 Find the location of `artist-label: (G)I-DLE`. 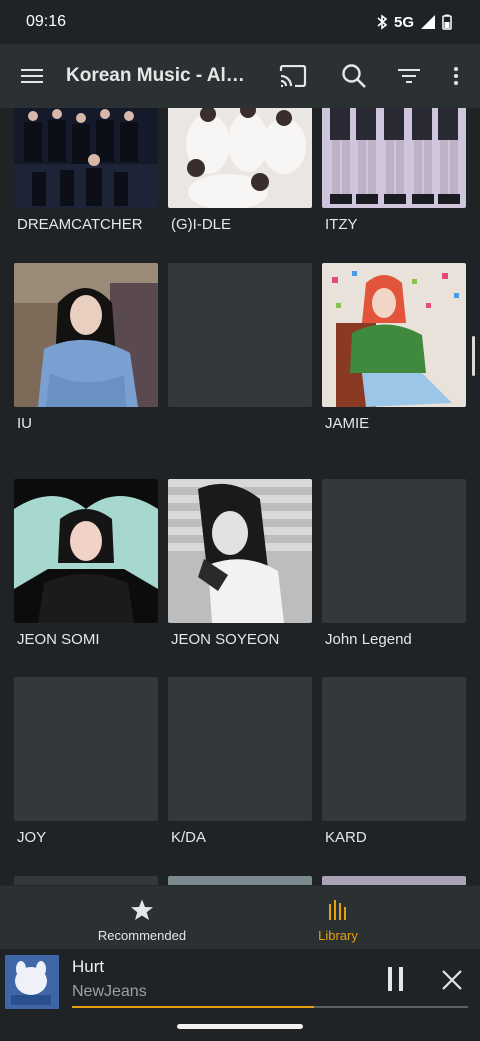

artist-label: (G)I-DLE is located at coordinates (201, 224).